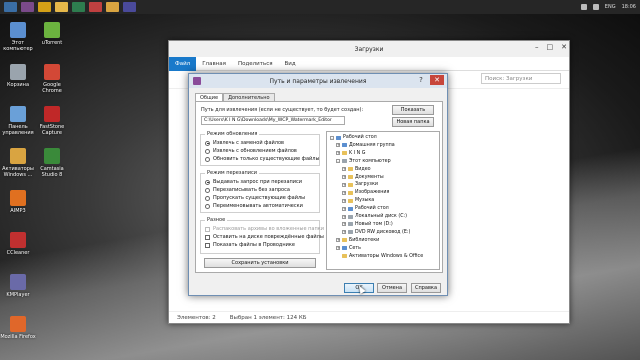  I want to click on store-icon, so click(78, 7).